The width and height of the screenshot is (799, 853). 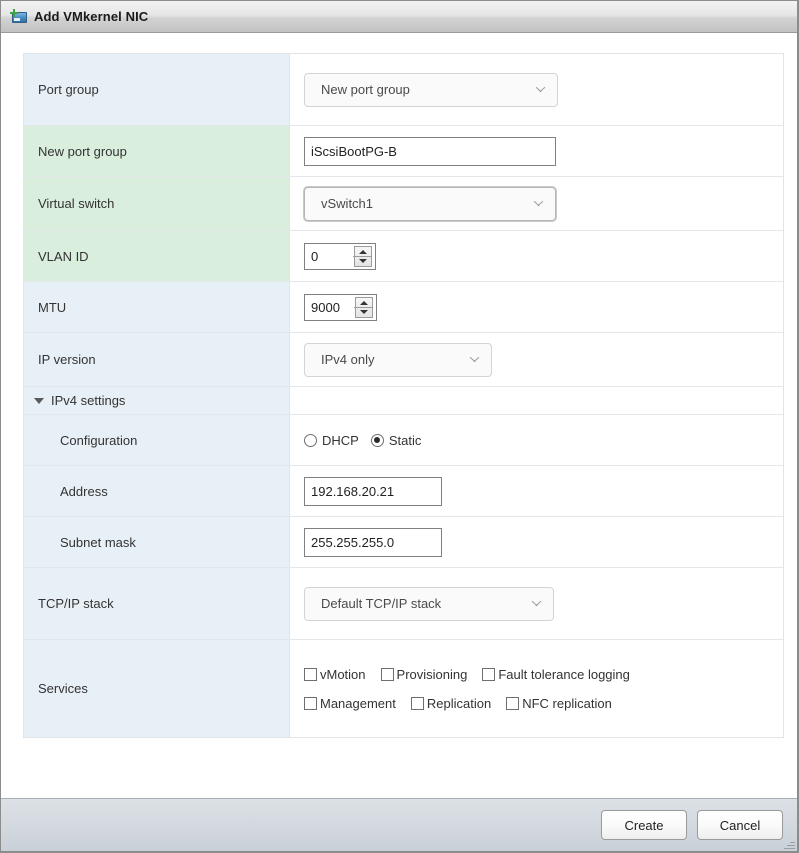 I want to click on resize-grip-icon, so click(x=789, y=844).